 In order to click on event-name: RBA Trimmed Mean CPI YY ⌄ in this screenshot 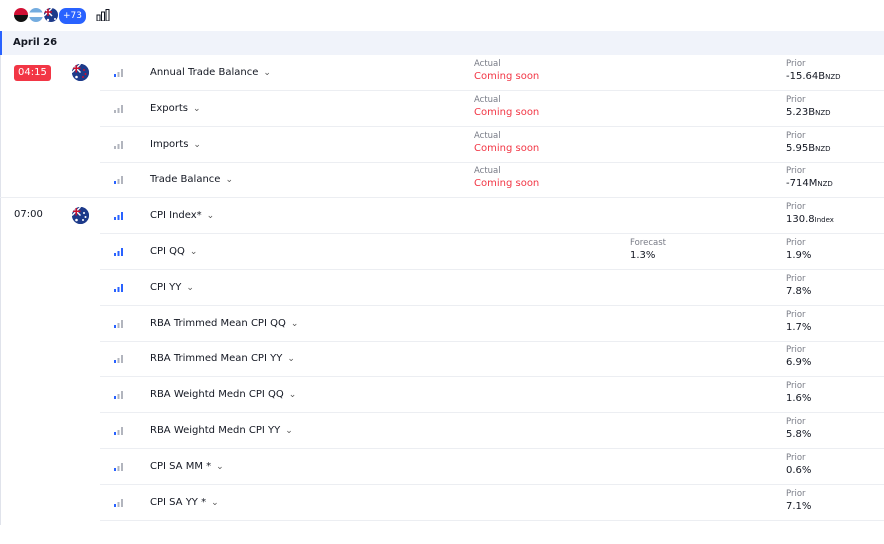, I will do `click(222, 358)`.